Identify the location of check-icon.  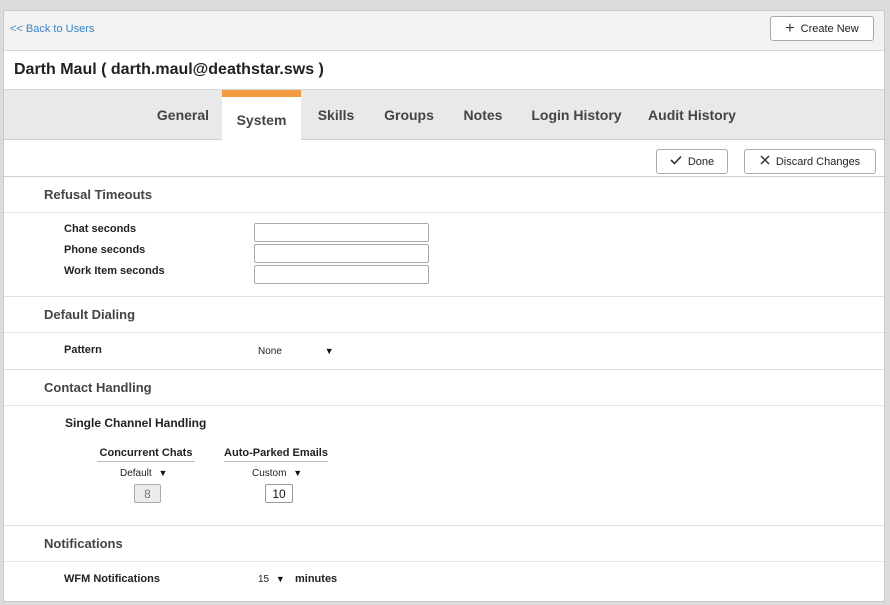
(676, 161).